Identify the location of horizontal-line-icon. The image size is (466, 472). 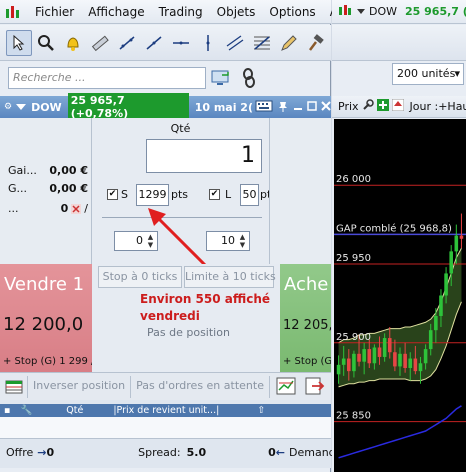
(181, 43).